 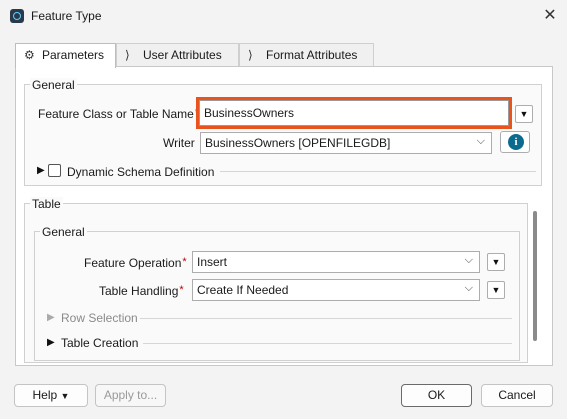 What do you see at coordinates (312, 55) in the screenshot?
I see `tab-label: Format Attributes` at bounding box center [312, 55].